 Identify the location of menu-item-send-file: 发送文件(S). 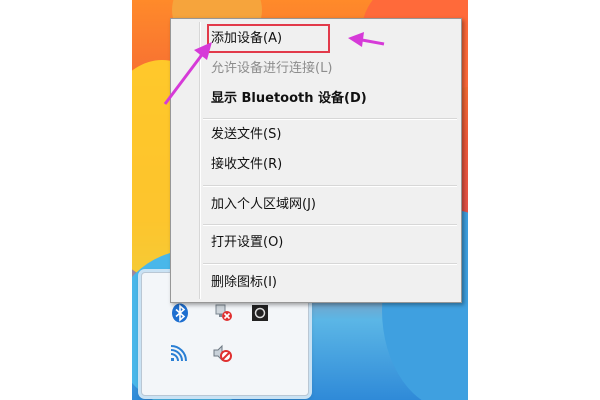
(246, 135).